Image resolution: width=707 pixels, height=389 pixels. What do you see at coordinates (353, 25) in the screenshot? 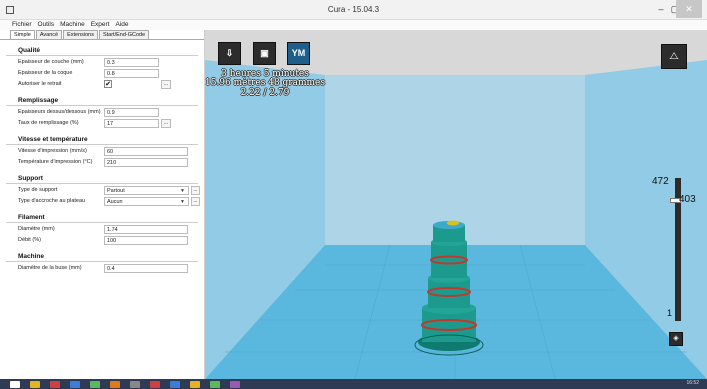
I see `menu-bar: Fichier Outils Machine Expert Aide` at bounding box center [353, 25].